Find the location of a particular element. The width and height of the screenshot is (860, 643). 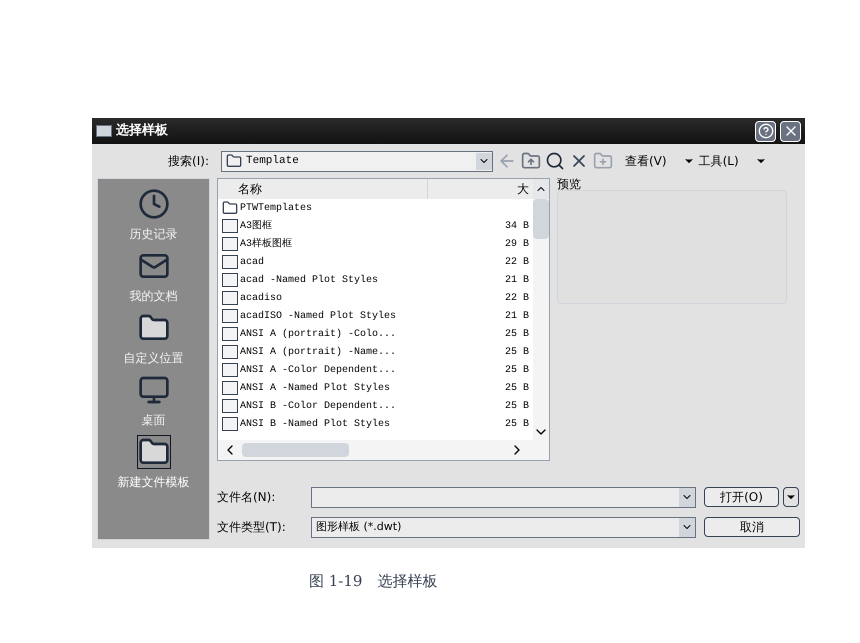

file-name: A3样板图框 is located at coordinates (267, 244).